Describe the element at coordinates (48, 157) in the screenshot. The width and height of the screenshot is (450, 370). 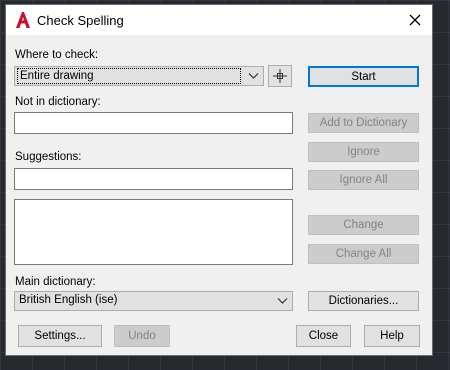
I see `suggestions-label: Suggestions:` at that location.